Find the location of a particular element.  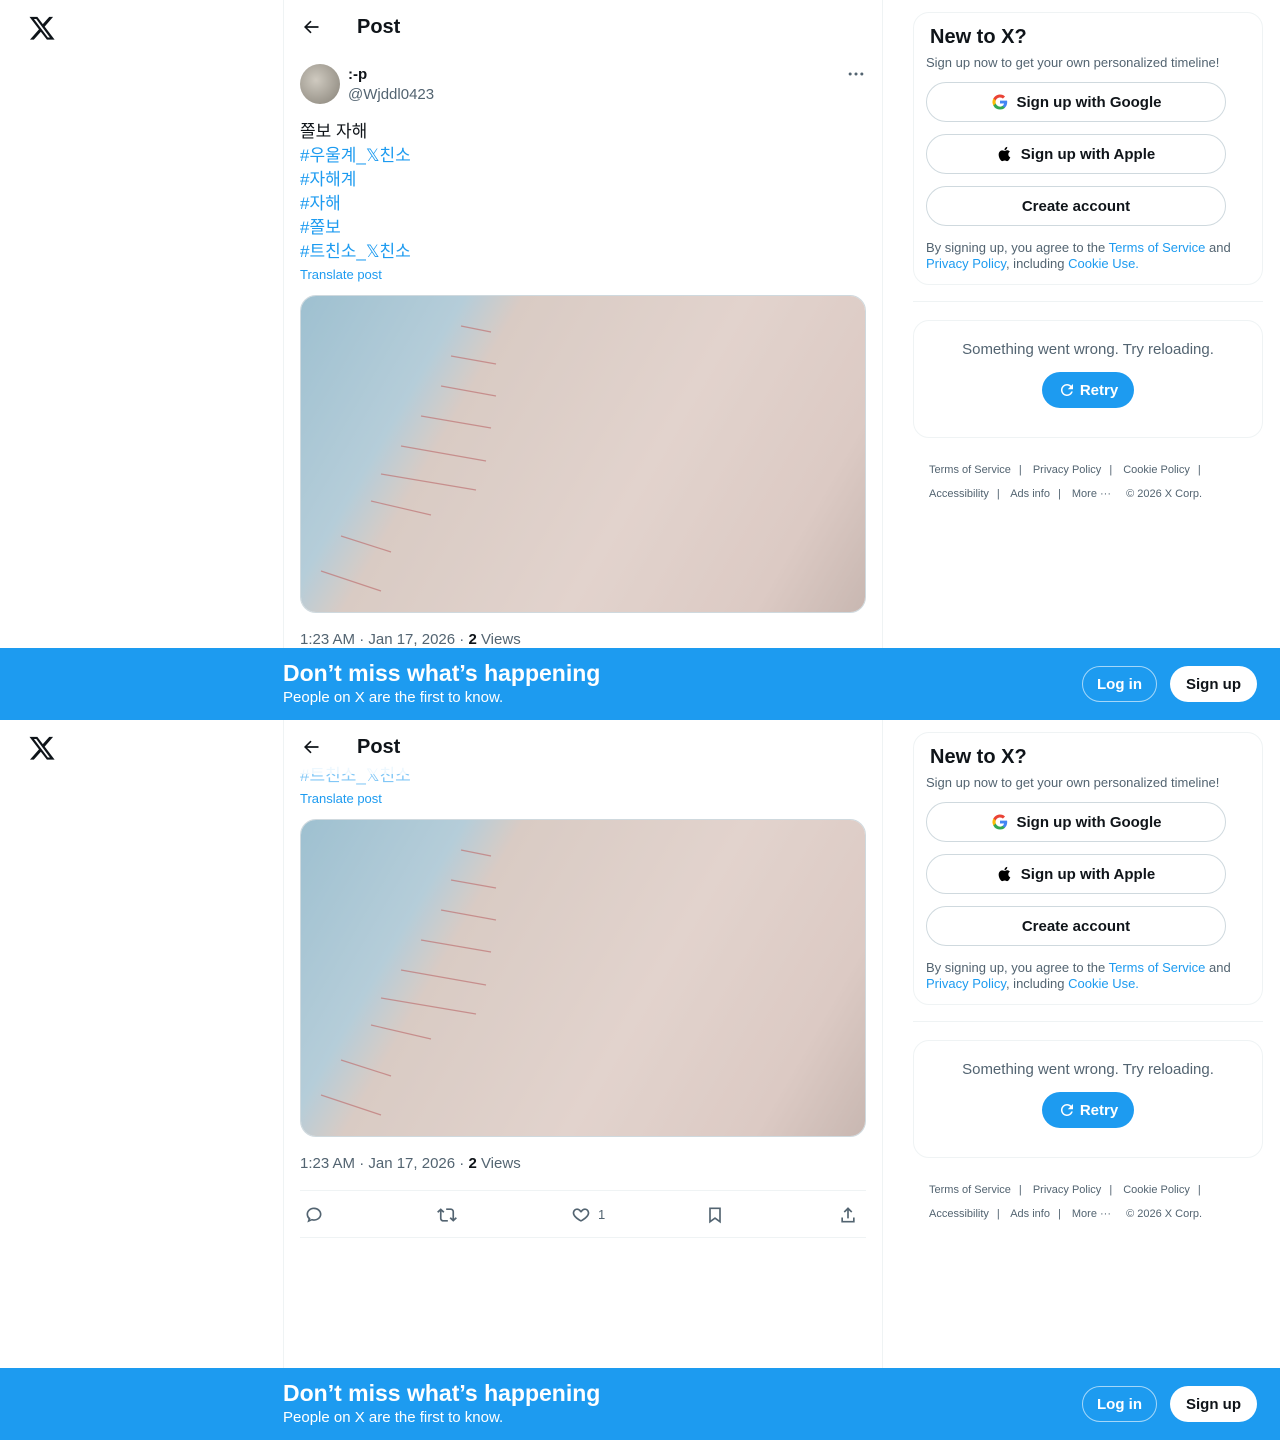

signup-apple-label: Sign up with Apple is located at coordinates (1088, 874).